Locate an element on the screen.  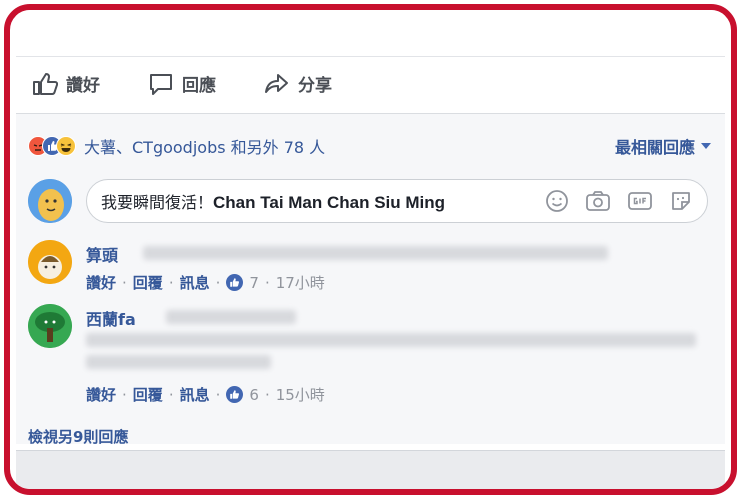
composer-icons is located at coordinates (619, 203).